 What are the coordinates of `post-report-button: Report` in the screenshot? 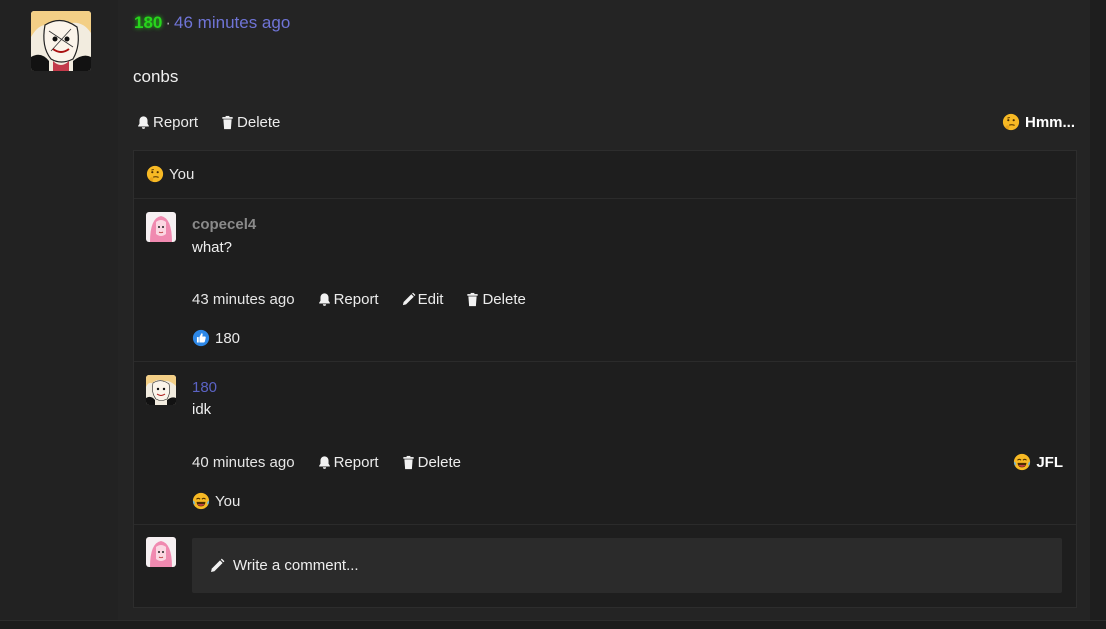 It's located at (167, 122).